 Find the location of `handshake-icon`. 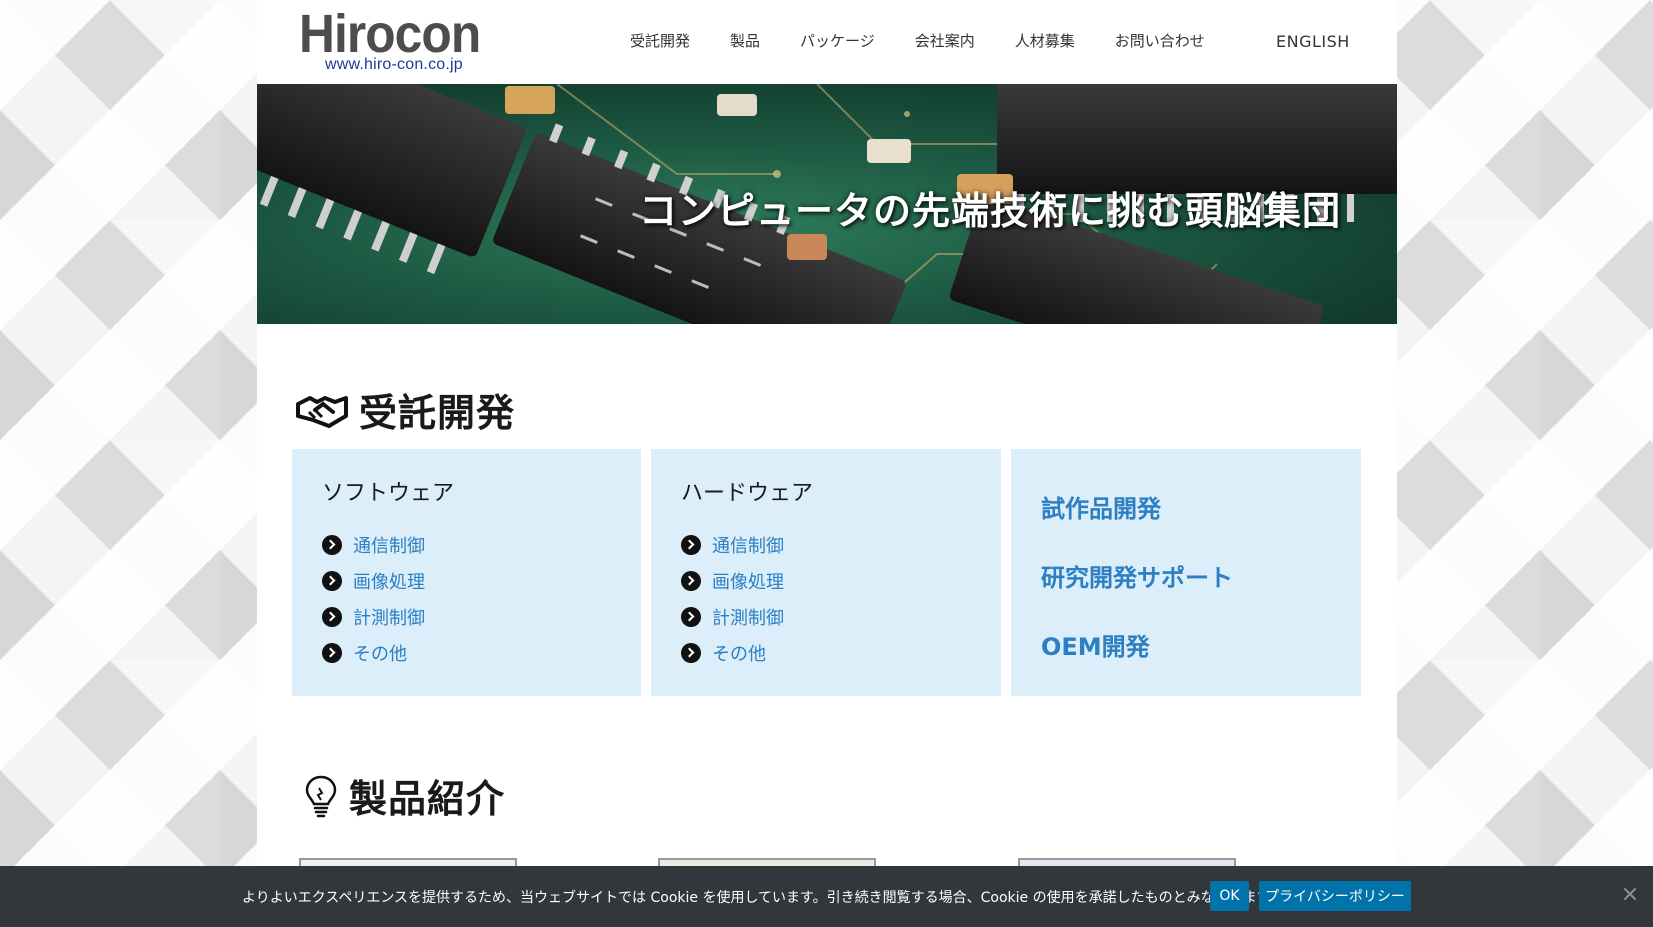

handshake-icon is located at coordinates (322, 411).